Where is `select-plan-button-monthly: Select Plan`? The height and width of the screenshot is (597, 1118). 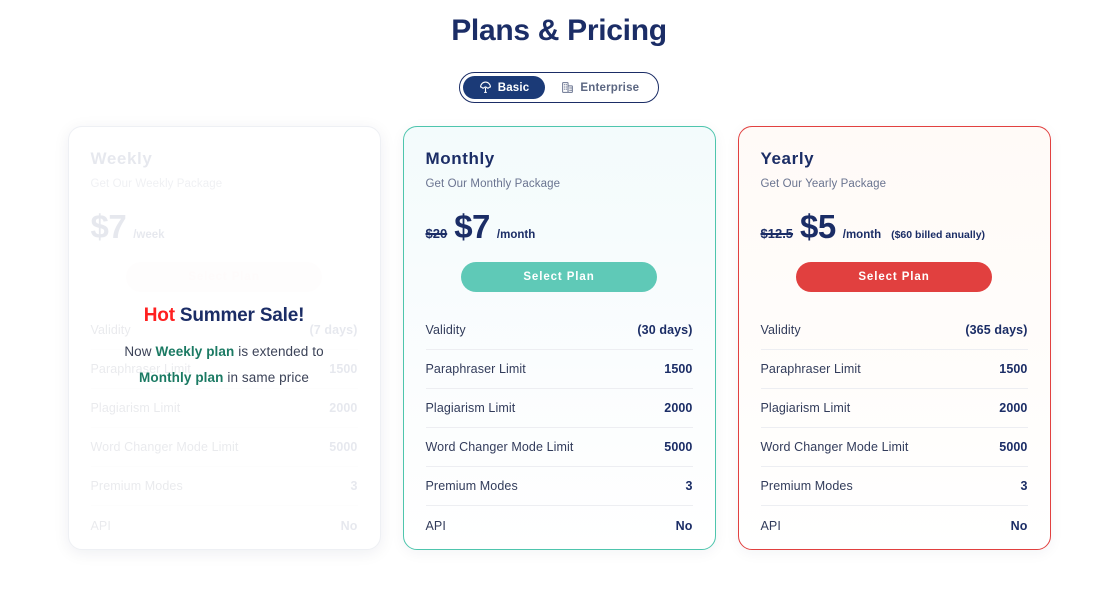 select-plan-button-monthly: Select Plan is located at coordinates (559, 277).